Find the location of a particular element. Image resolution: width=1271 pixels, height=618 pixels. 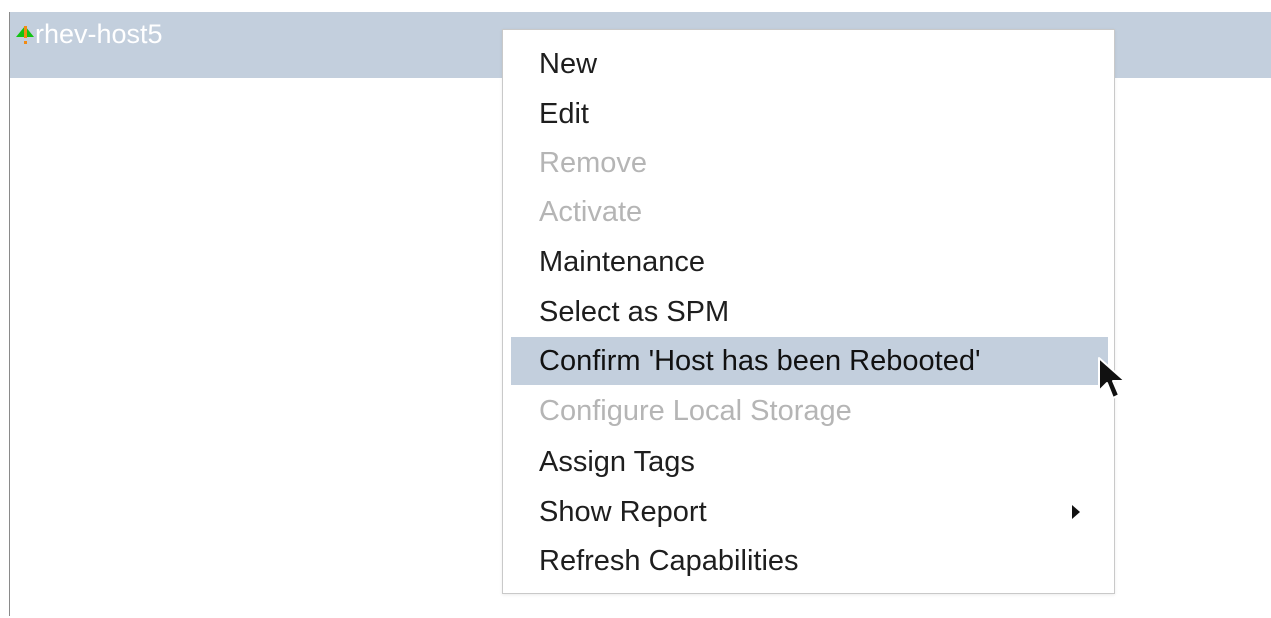

menu-item-edit: Edit is located at coordinates (809, 114).